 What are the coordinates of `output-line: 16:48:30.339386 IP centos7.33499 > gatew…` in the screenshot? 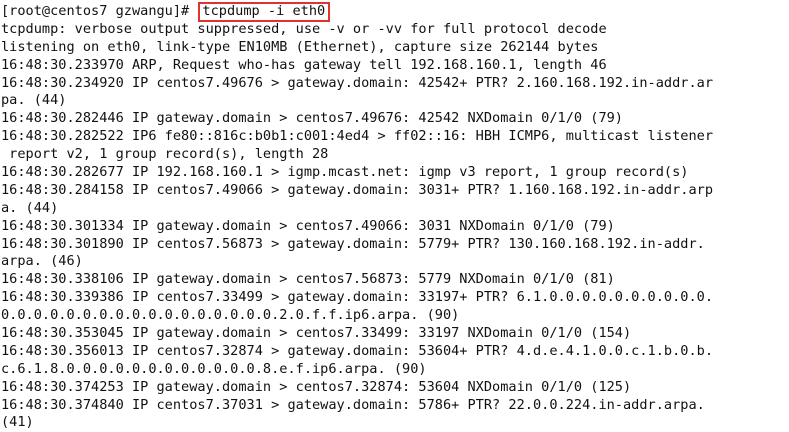 It's located at (357, 297).